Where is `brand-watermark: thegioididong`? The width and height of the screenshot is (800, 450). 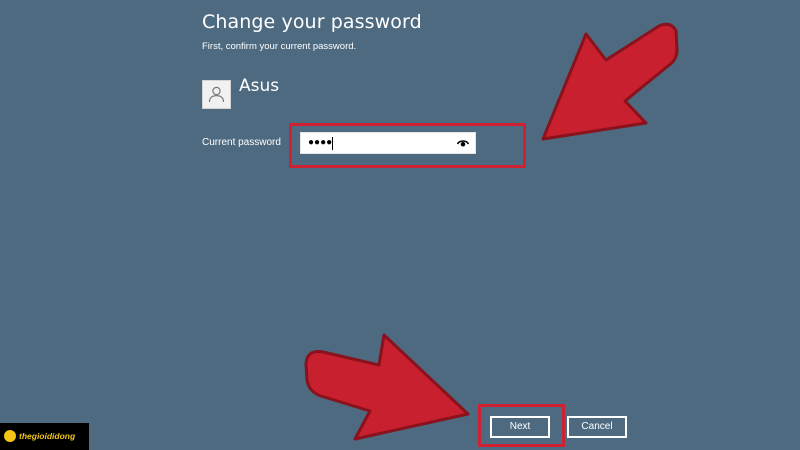 brand-watermark: thegioididong is located at coordinates (44, 436).